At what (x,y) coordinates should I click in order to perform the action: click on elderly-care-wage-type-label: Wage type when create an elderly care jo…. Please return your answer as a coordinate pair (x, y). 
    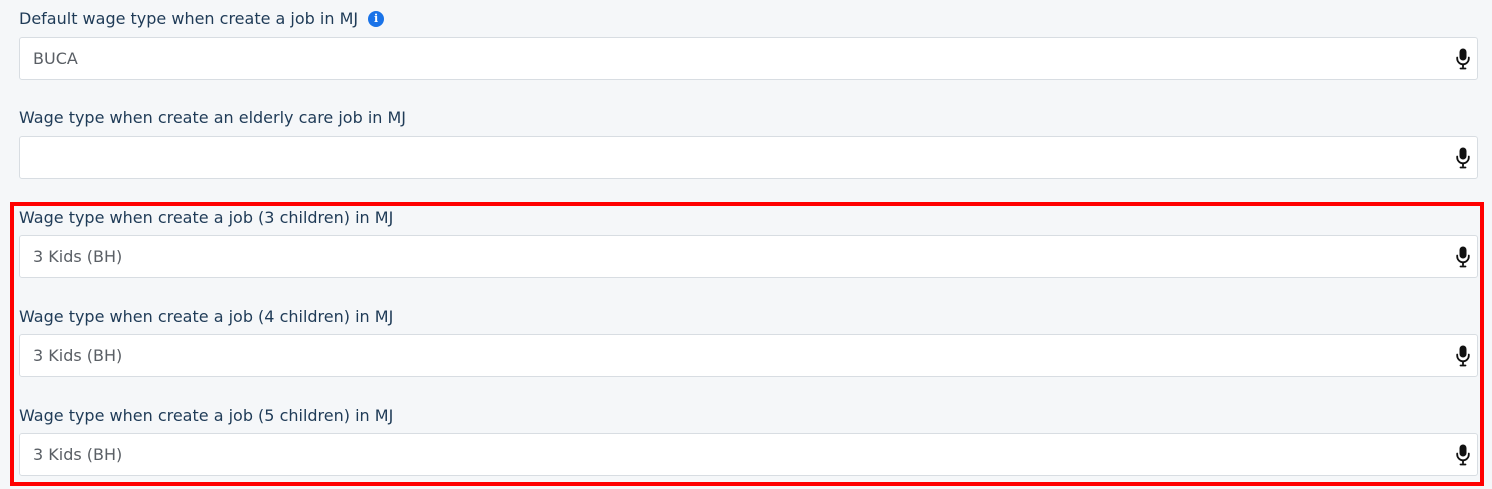
    Looking at the image, I should click on (213, 117).